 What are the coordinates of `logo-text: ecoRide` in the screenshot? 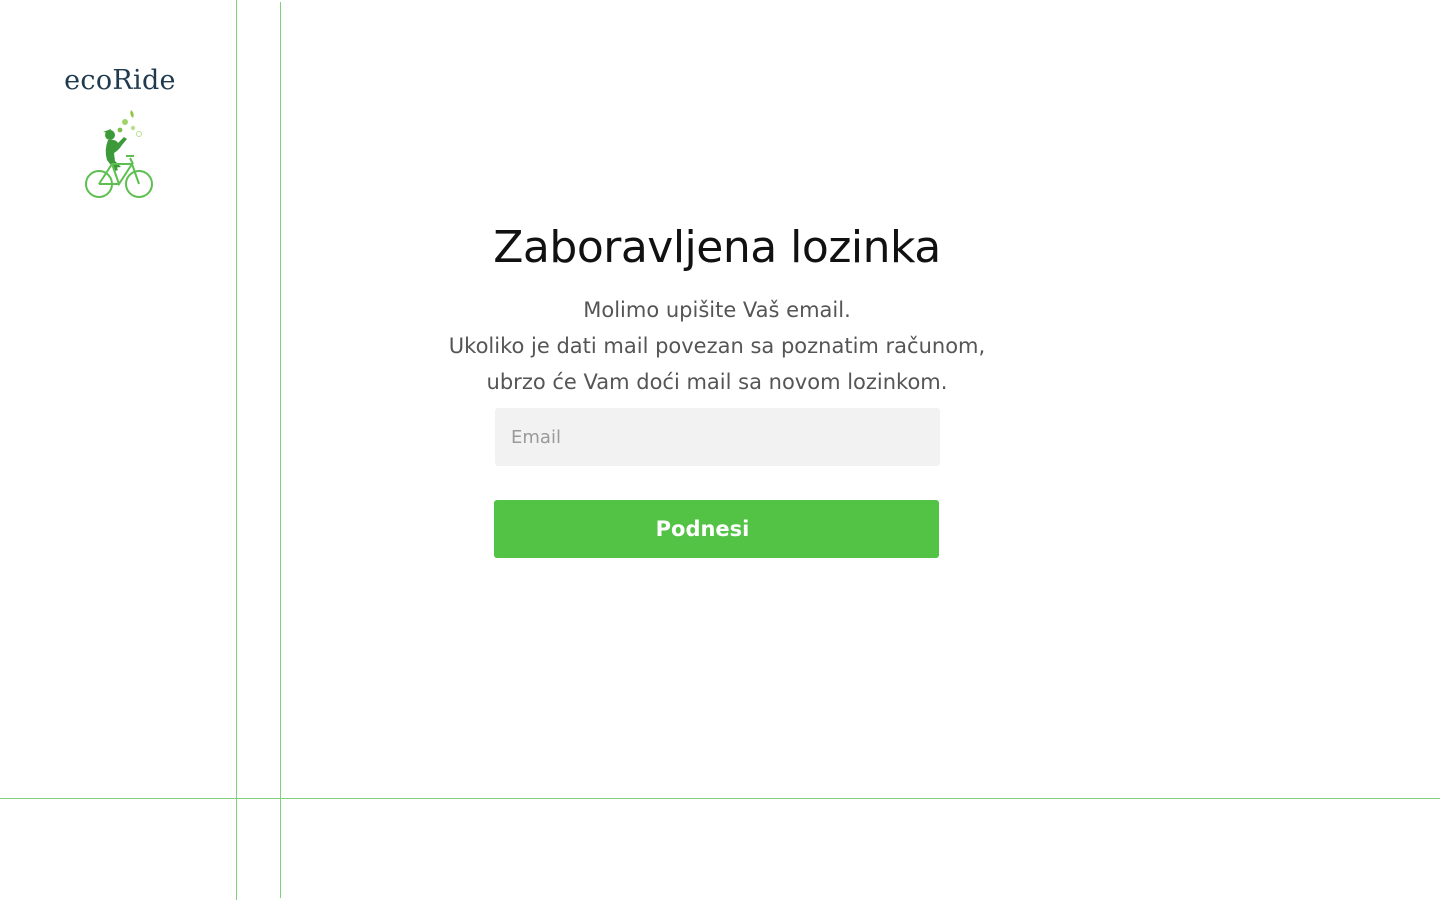 It's located at (120, 80).